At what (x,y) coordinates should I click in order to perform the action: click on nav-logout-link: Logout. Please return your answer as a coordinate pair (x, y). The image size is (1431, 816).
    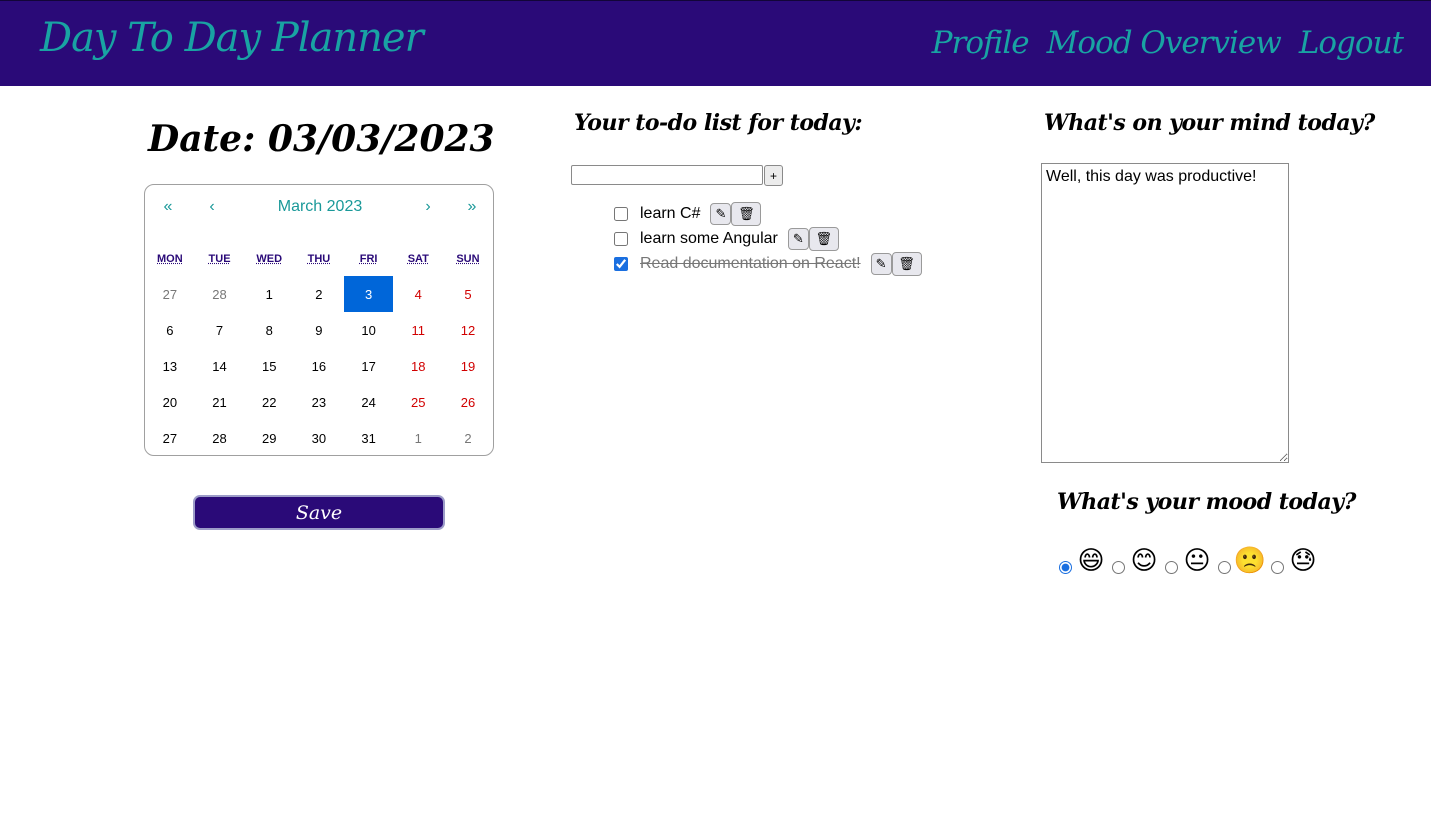
    Looking at the image, I should click on (1351, 43).